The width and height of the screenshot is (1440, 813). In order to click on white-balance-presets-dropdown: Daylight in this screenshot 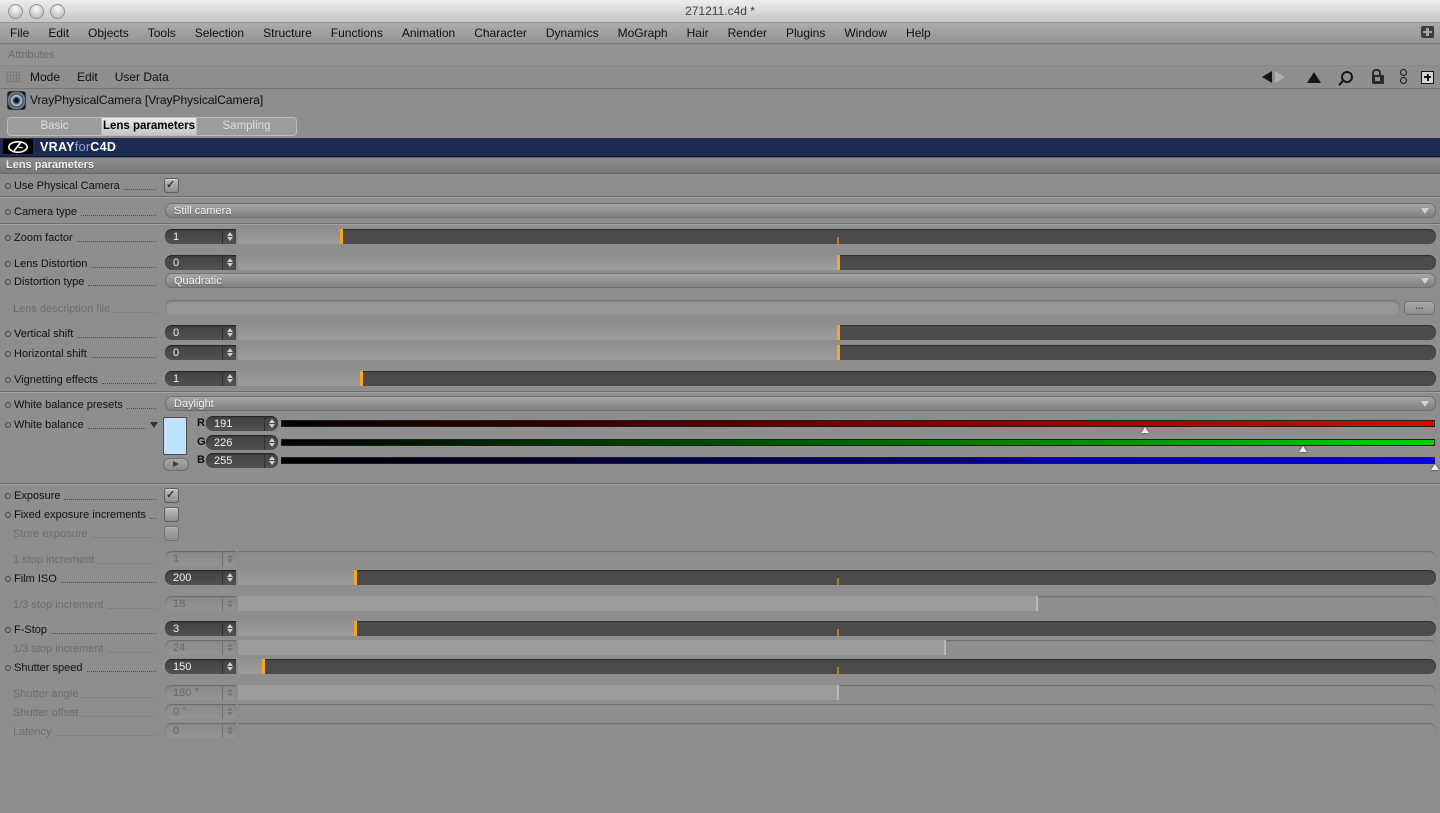, I will do `click(800, 403)`.